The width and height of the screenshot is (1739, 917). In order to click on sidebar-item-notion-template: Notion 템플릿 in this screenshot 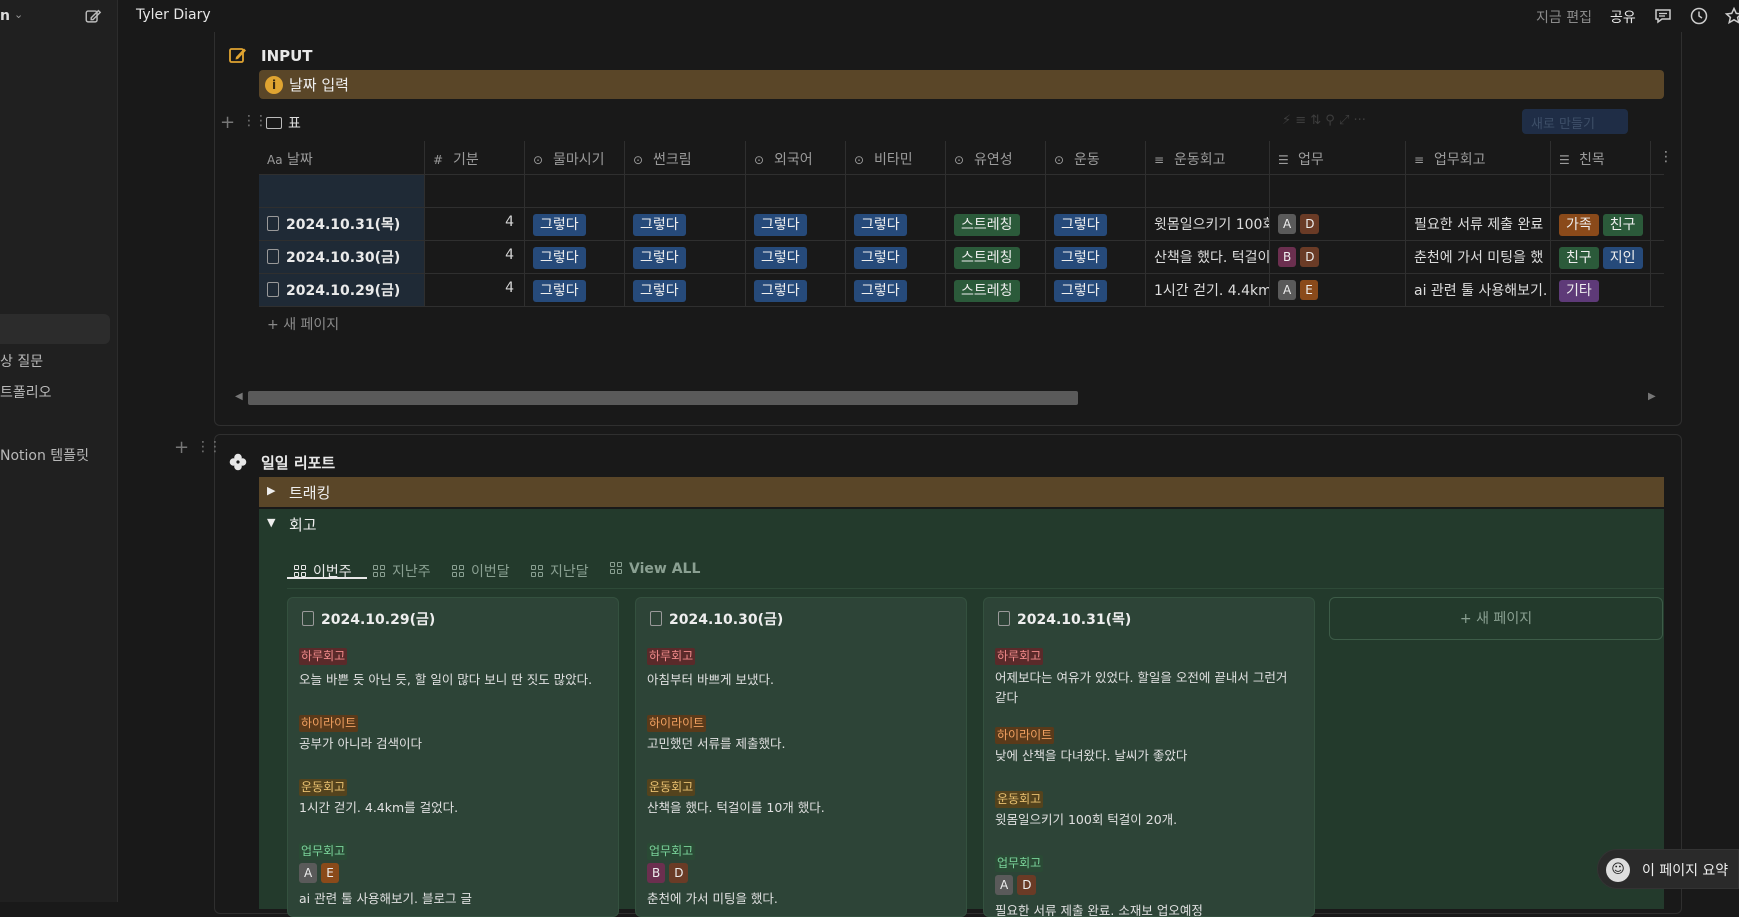, I will do `click(44, 455)`.